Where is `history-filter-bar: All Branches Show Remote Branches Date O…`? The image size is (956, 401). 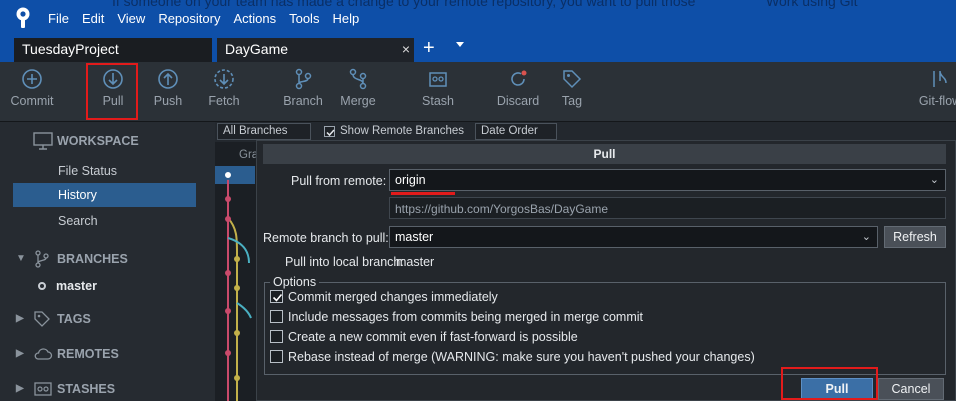
history-filter-bar: All Branches Show Remote Branches Date O… is located at coordinates (585, 132).